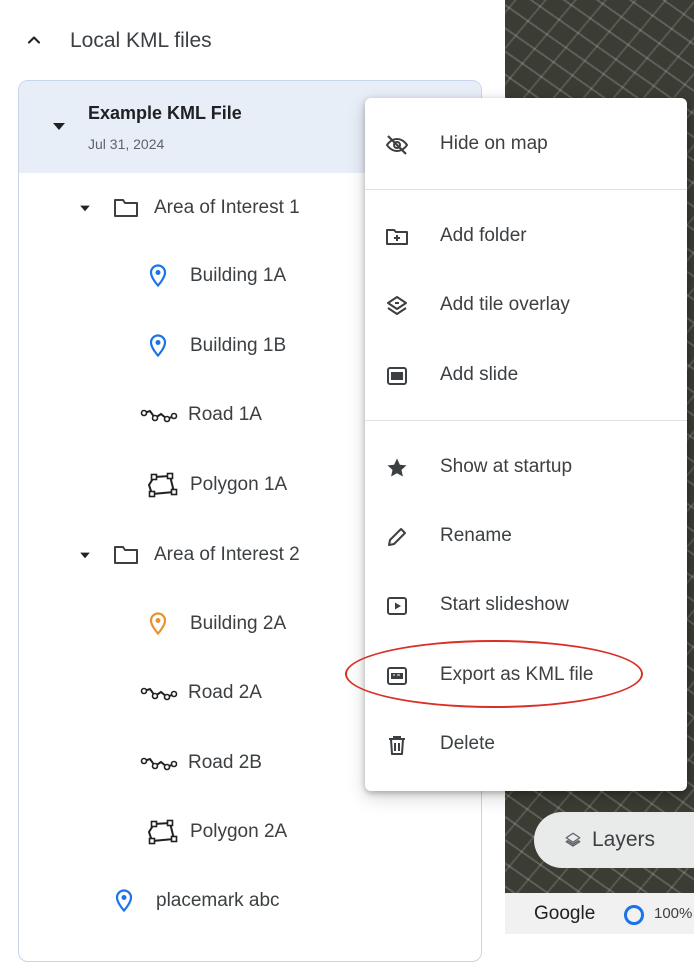  Describe the element at coordinates (238, 623) in the screenshot. I see `tree-item-label: Building 2A` at that location.